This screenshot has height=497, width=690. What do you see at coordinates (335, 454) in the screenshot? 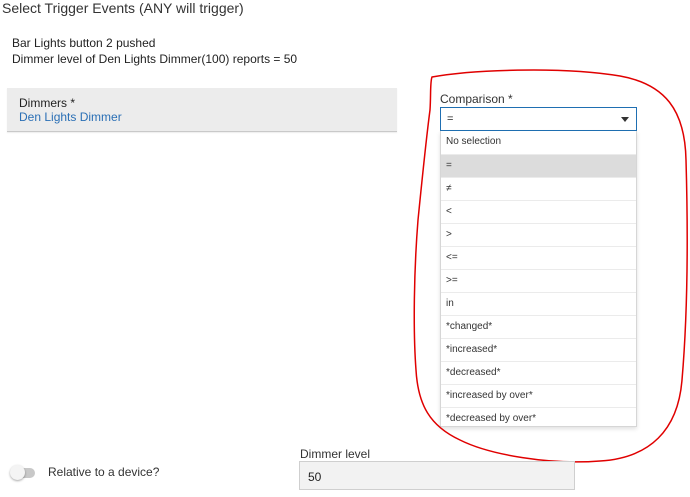
I see `dimmer-level-label: Dimmer level` at bounding box center [335, 454].